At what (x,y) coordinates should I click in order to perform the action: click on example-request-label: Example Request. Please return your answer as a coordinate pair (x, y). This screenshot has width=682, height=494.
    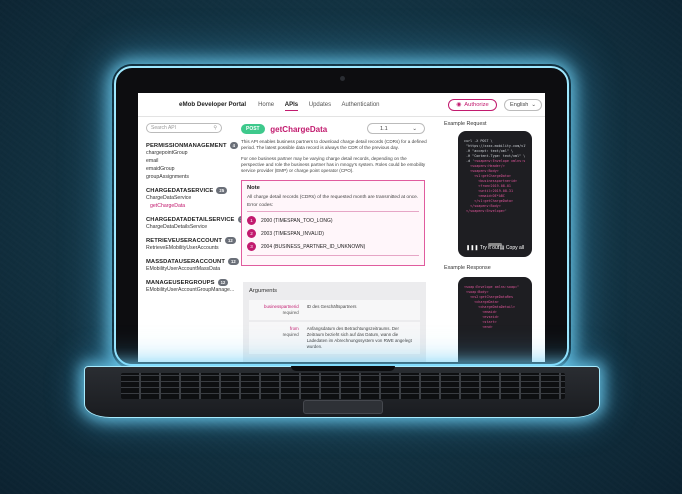
    Looking at the image, I should click on (465, 124).